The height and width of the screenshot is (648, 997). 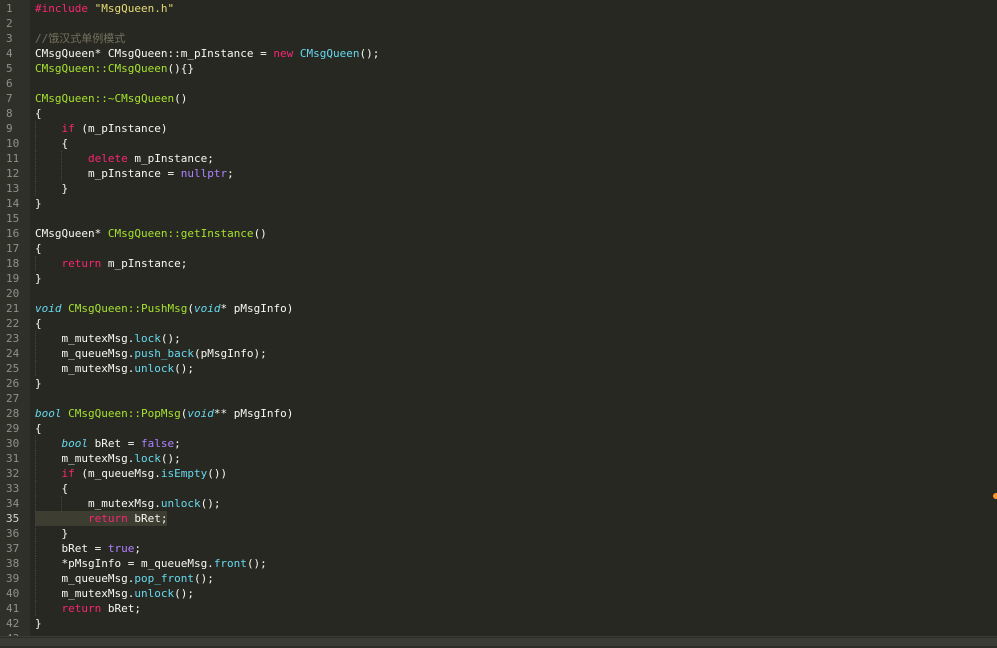 I want to click on code-line: 10 {, so click(x=498, y=143).